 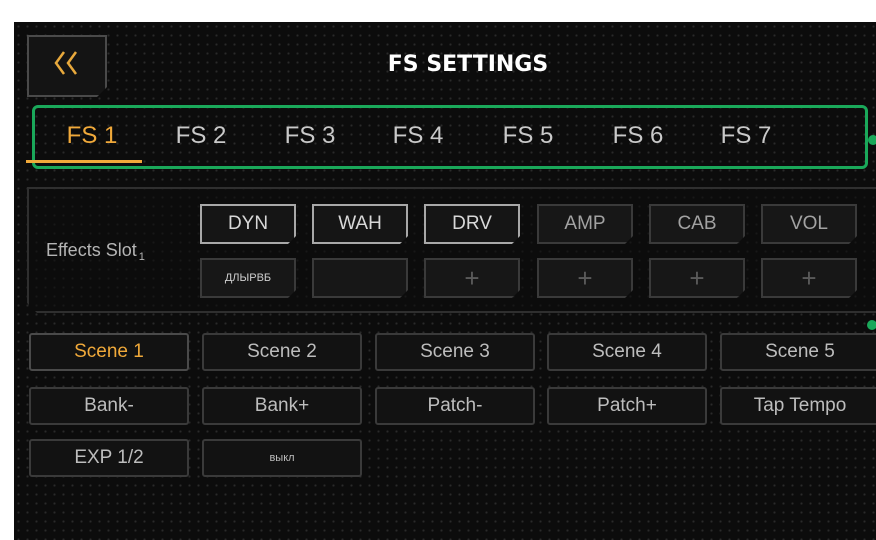 I want to click on active-tab-underline, so click(x=84, y=161).